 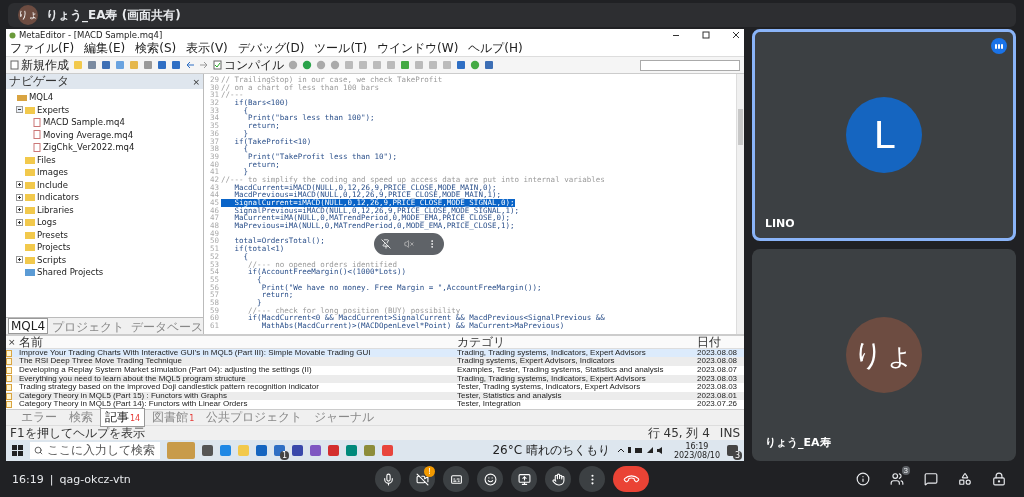 What do you see at coordinates (897, 479) in the screenshot?
I see `people-button: 3` at bounding box center [897, 479].